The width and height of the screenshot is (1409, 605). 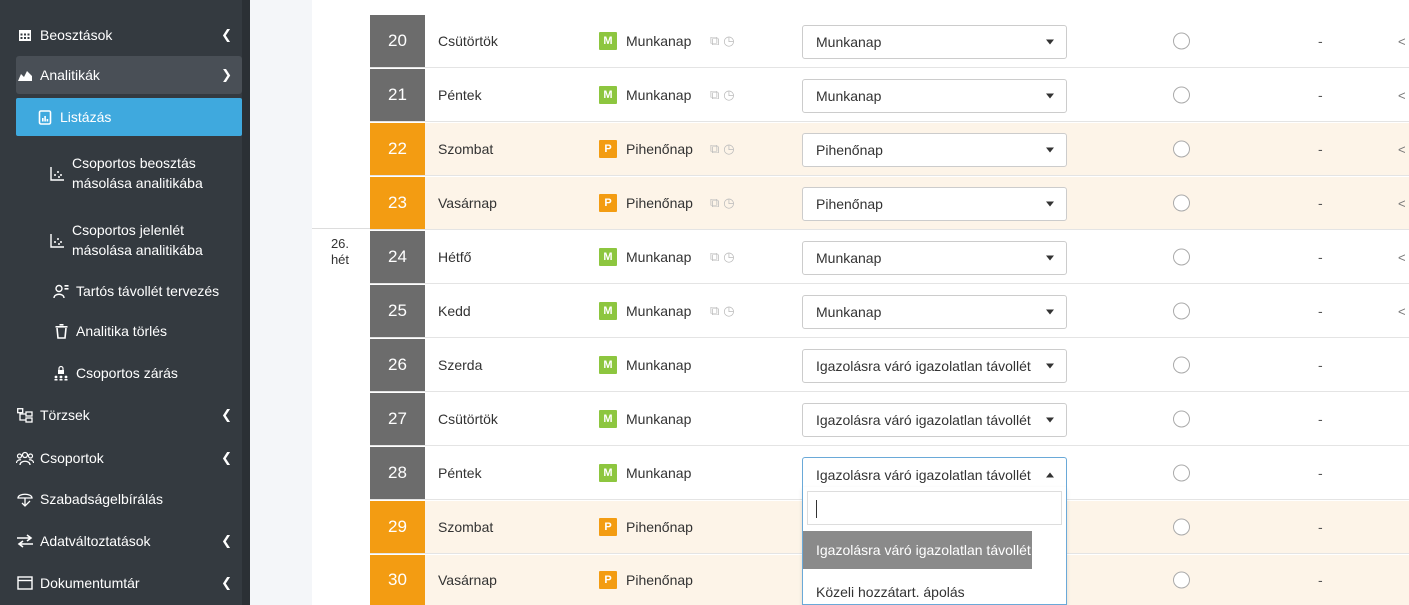 What do you see at coordinates (129, 75) in the screenshot?
I see `sidebar-item-analitikak: Analitikák ❯` at bounding box center [129, 75].